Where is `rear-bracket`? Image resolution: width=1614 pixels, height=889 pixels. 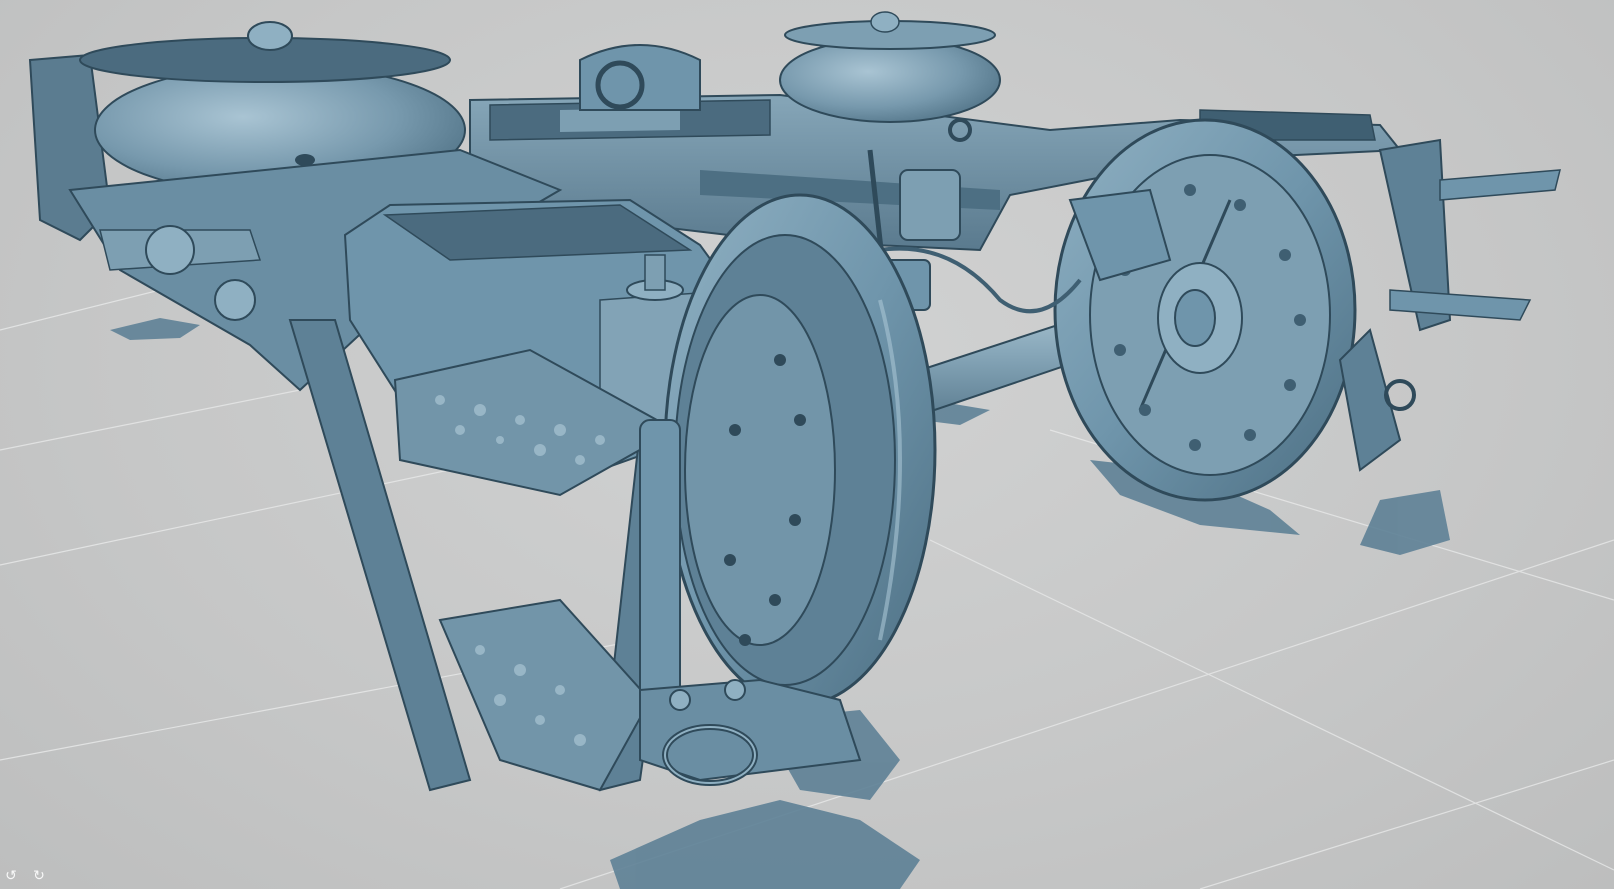
rear-bracket is located at coordinates (1449, 305).